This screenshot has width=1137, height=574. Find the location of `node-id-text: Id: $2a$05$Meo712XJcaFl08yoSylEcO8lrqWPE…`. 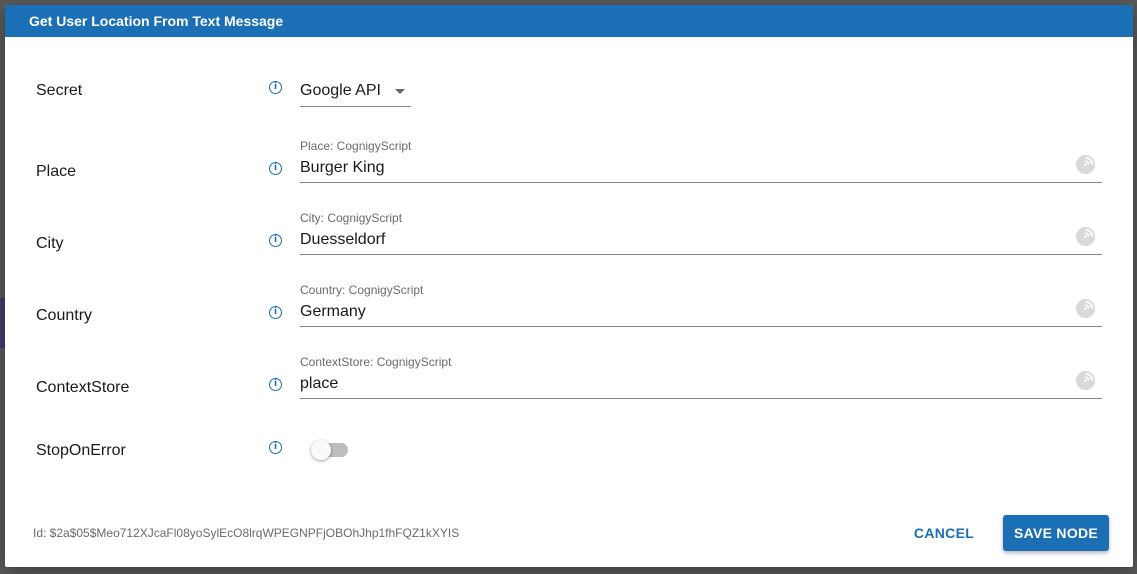

node-id-text: Id: $2a$05$Meo712XJcaFl08yoSylEcO8lrqWPE… is located at coordinates (246, 533).